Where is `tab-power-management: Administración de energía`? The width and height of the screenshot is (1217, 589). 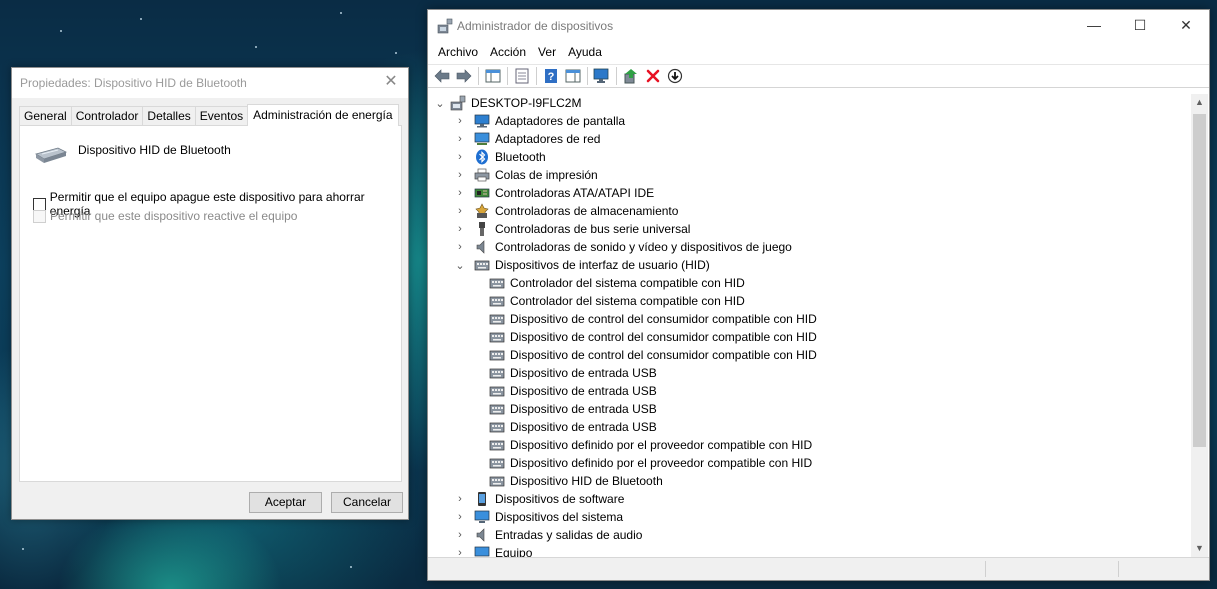
tab-power-management: Administración de energía is located at coordinates (323, 115).